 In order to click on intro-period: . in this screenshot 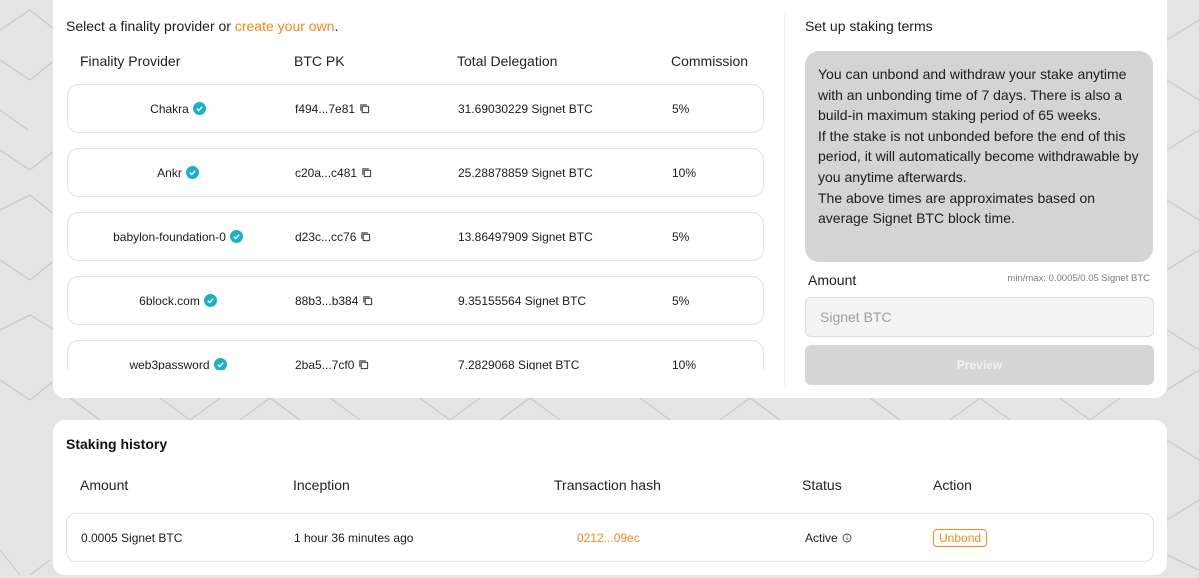, I will do `click(336, 26)`.